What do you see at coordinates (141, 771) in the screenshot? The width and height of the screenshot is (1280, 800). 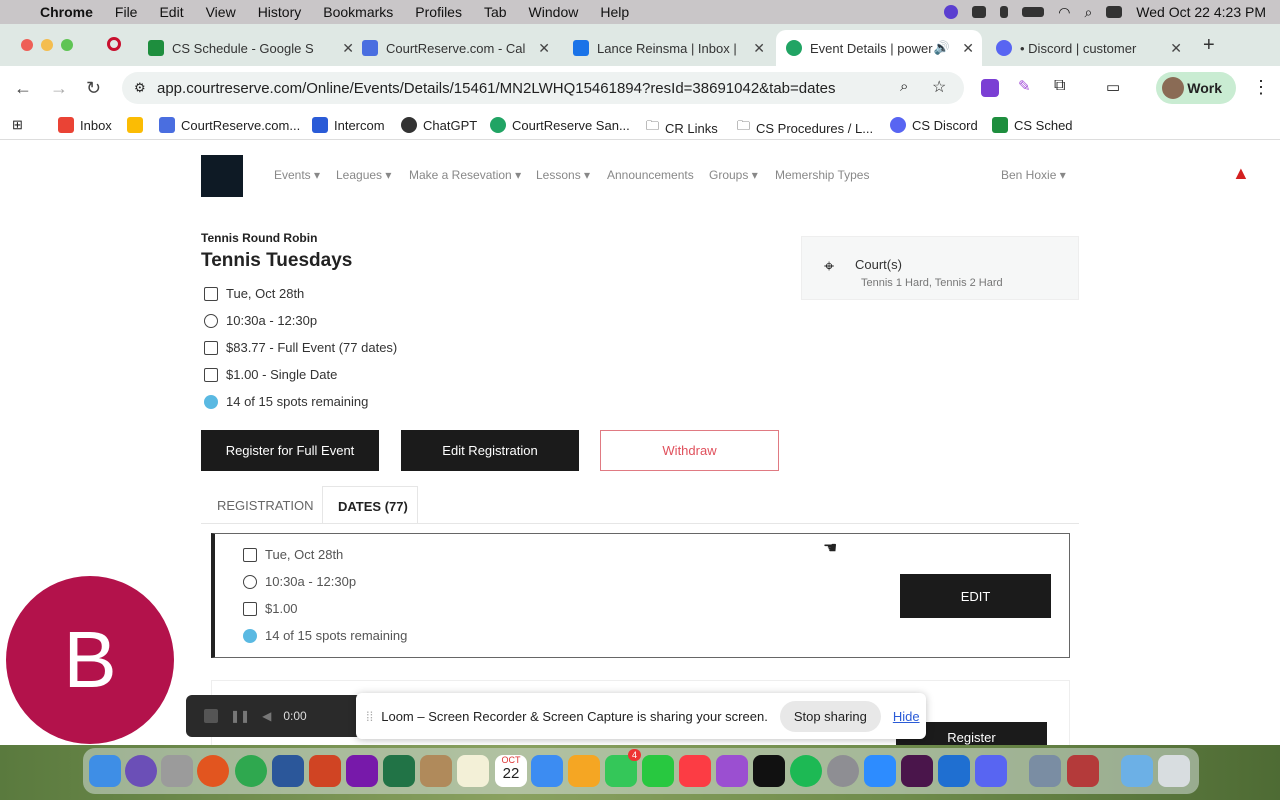 I see `siri-icon` at bounding box center [141, 771].